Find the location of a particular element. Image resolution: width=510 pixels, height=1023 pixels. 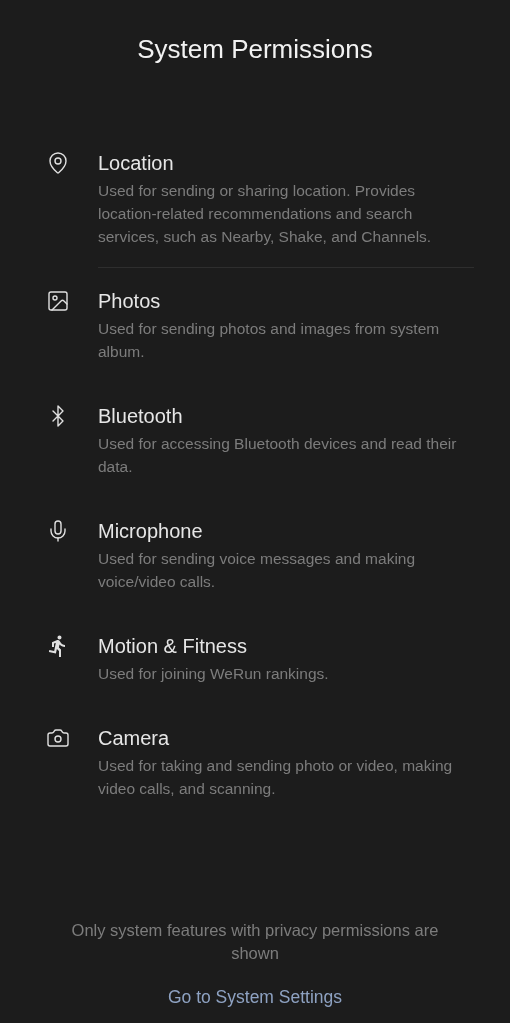

permission-description: Used for sending or sharing location. Provides location-related recommendations and search services, such as Nearby, Shake, and Channels. is located at coordinates (265, 214).